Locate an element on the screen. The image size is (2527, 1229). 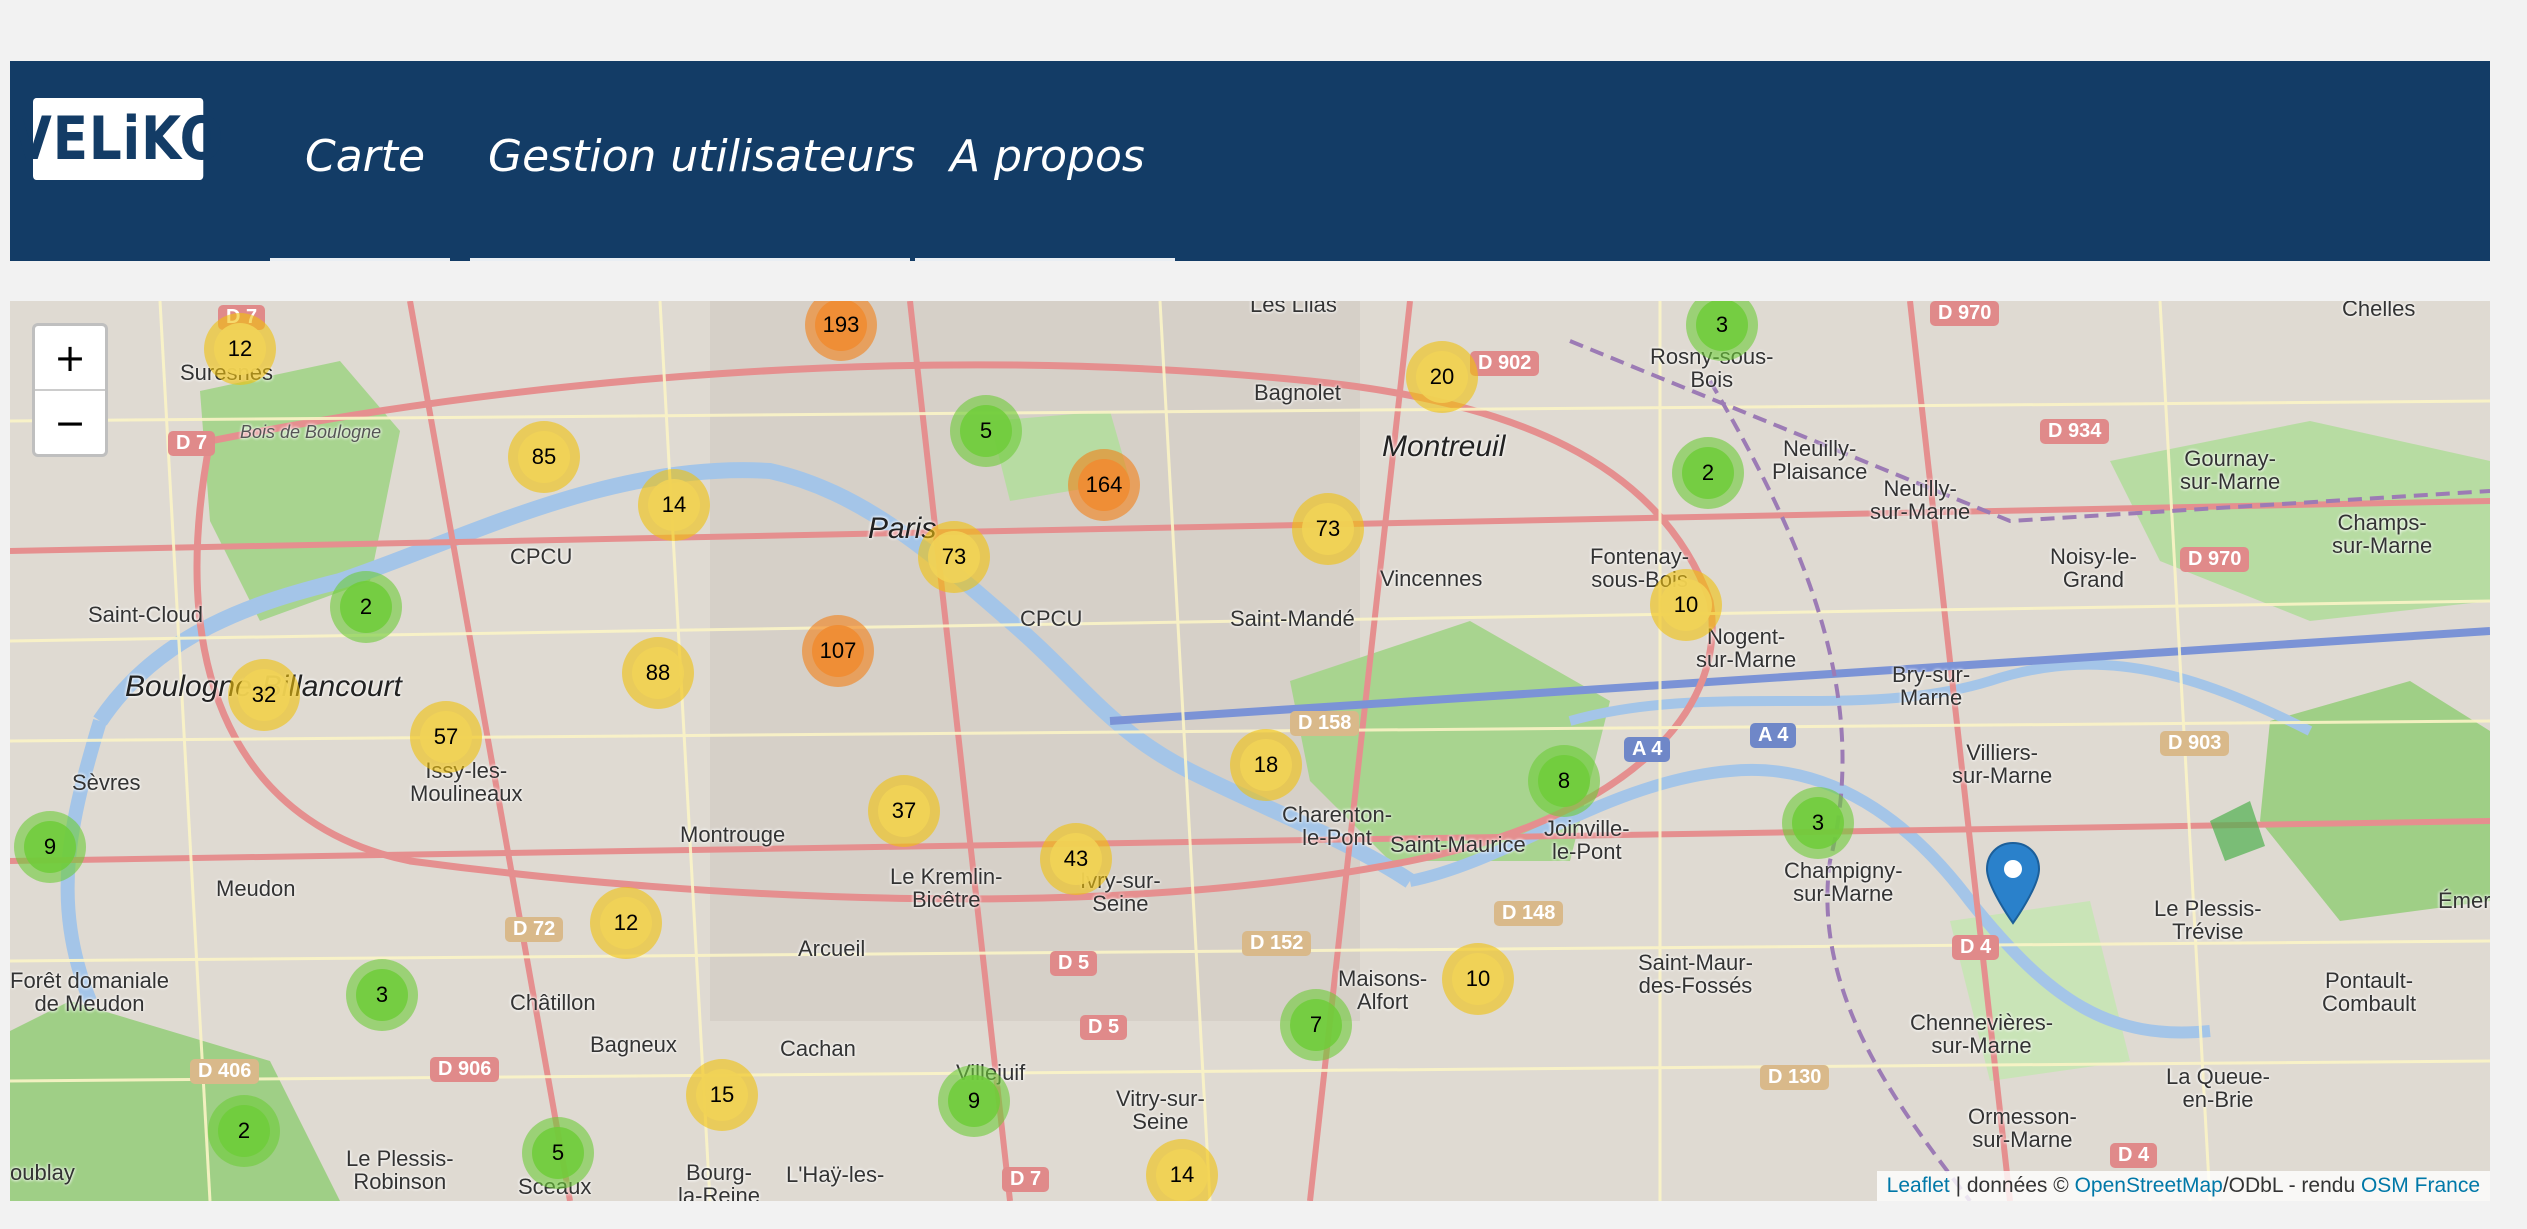
marker-cluster: 88 is located at coordinates (658, 673).